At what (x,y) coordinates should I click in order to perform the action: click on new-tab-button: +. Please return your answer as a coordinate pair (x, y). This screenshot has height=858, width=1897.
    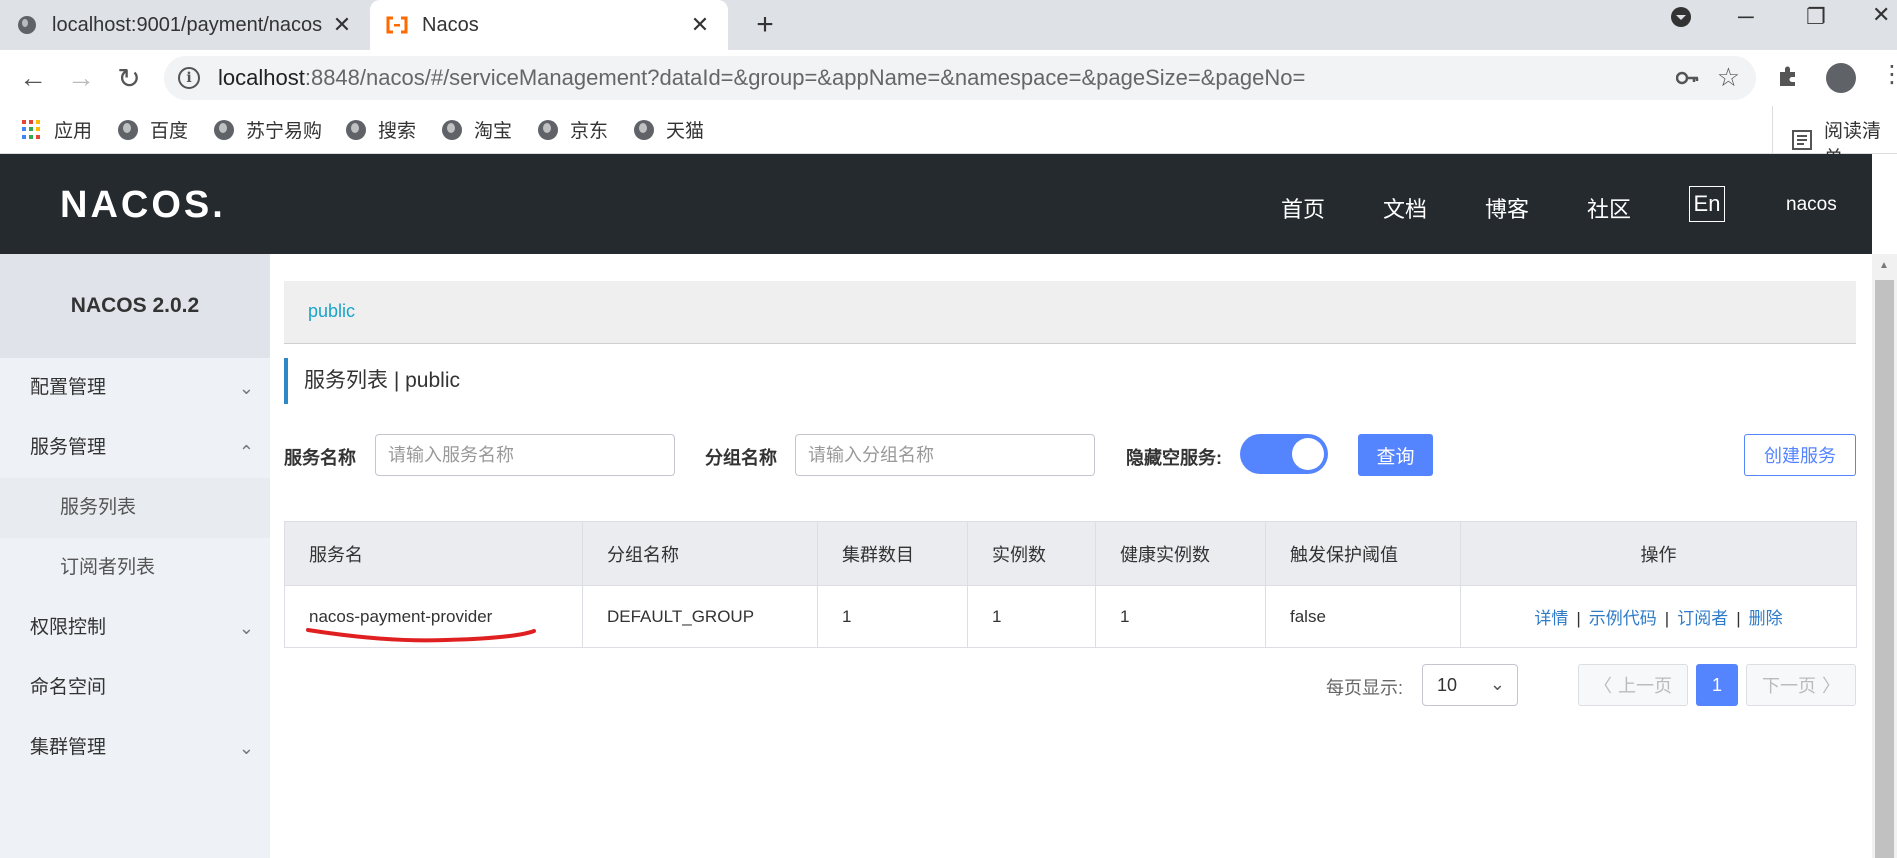
    Looking at the image, I should click on (765, 25).